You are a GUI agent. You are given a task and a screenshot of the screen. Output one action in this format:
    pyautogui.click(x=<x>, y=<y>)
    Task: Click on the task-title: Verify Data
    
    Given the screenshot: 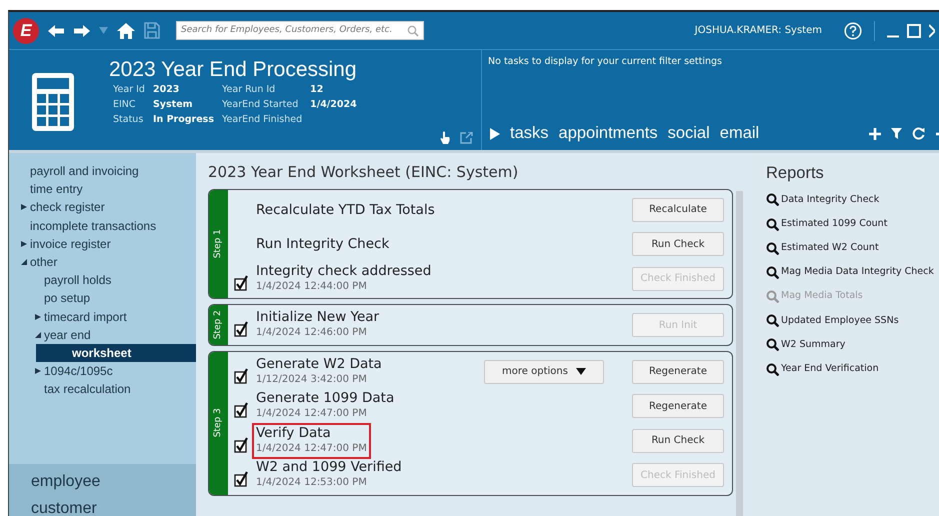 What is the action you would take?
    pyautogui.click(x=294, y=432)
    